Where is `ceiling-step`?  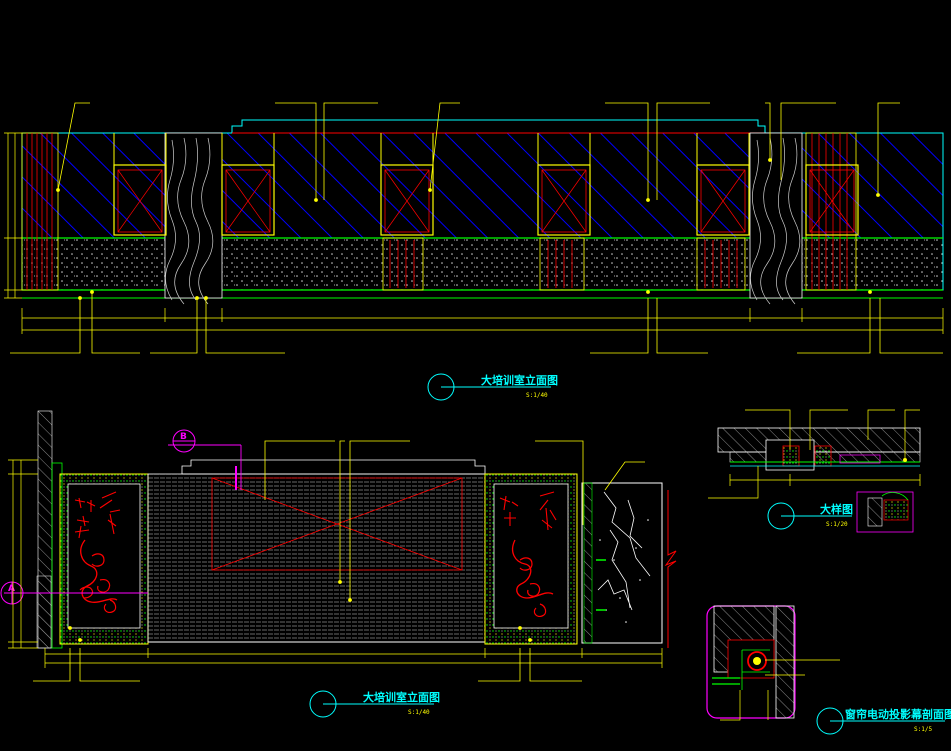
ceiling-step is located at coordinates (498, 126).